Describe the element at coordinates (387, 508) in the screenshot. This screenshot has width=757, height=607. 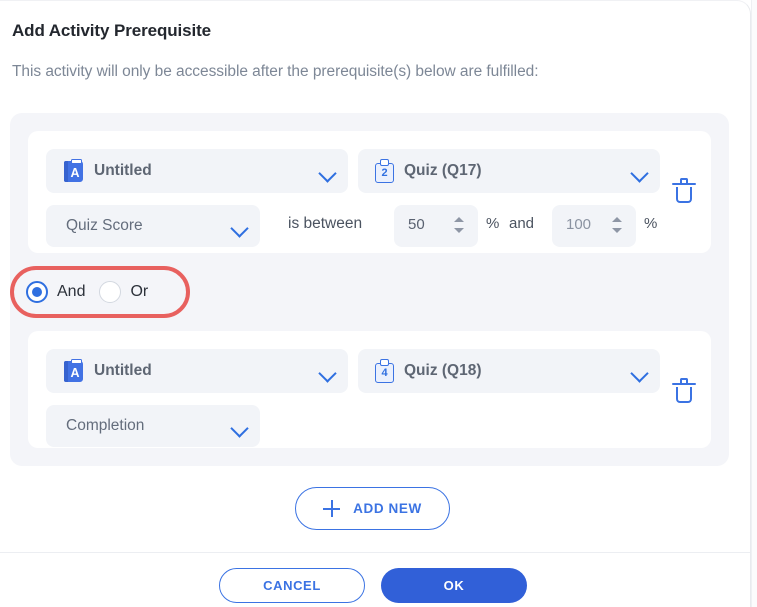
I see `add-new-label: ADD NEW` at that location.